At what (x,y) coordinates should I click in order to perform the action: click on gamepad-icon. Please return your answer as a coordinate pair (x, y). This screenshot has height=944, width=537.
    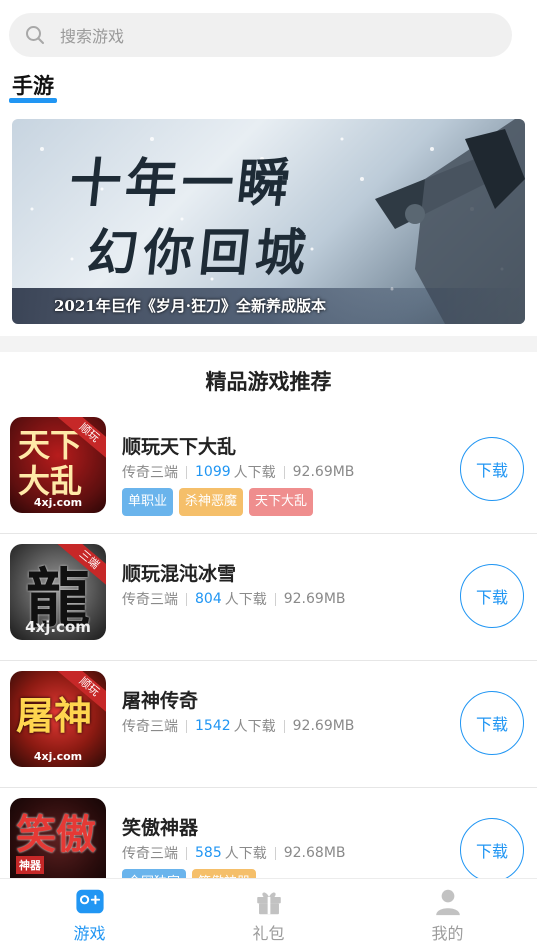
    Looking at the image, I should click on (89, 901).